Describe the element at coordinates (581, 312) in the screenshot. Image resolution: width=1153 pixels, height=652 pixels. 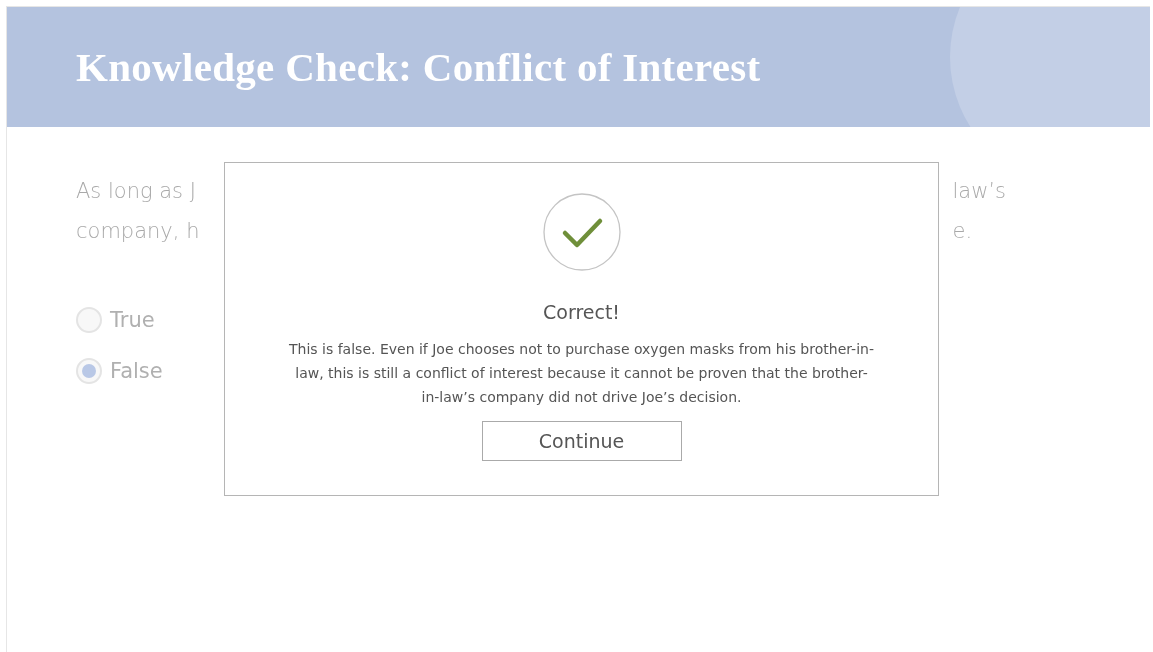
I see `feedback-heading: Correct!` at that location.